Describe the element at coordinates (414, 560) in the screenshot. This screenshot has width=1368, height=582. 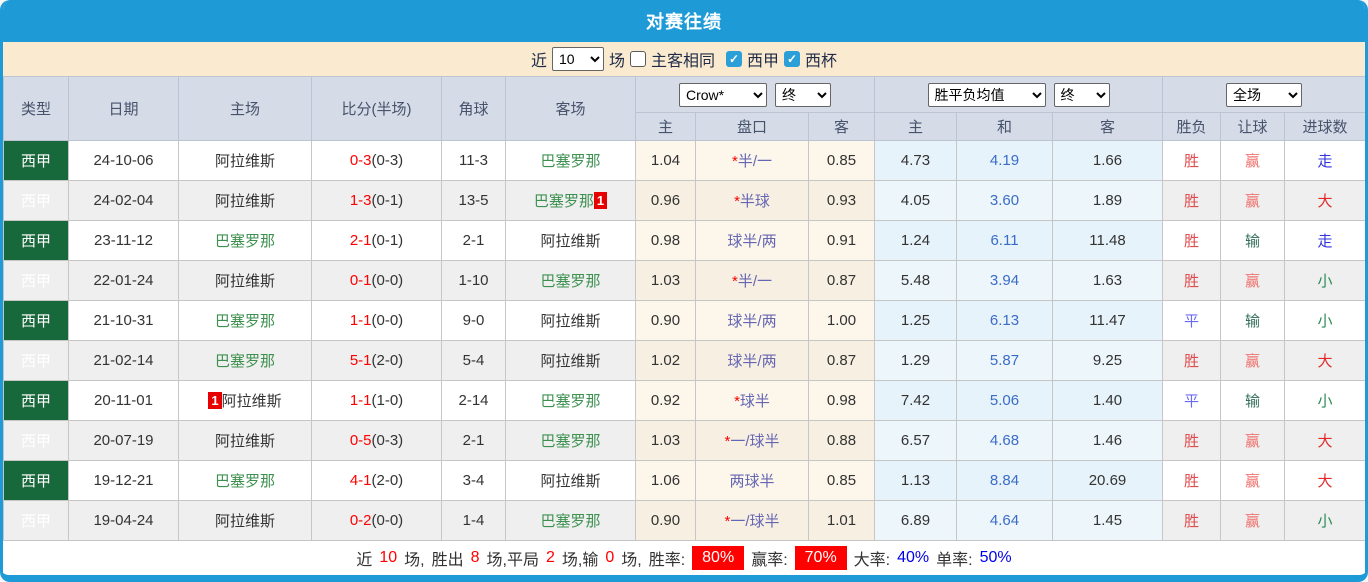
I see `summary-games-unit: 场,` at that location.